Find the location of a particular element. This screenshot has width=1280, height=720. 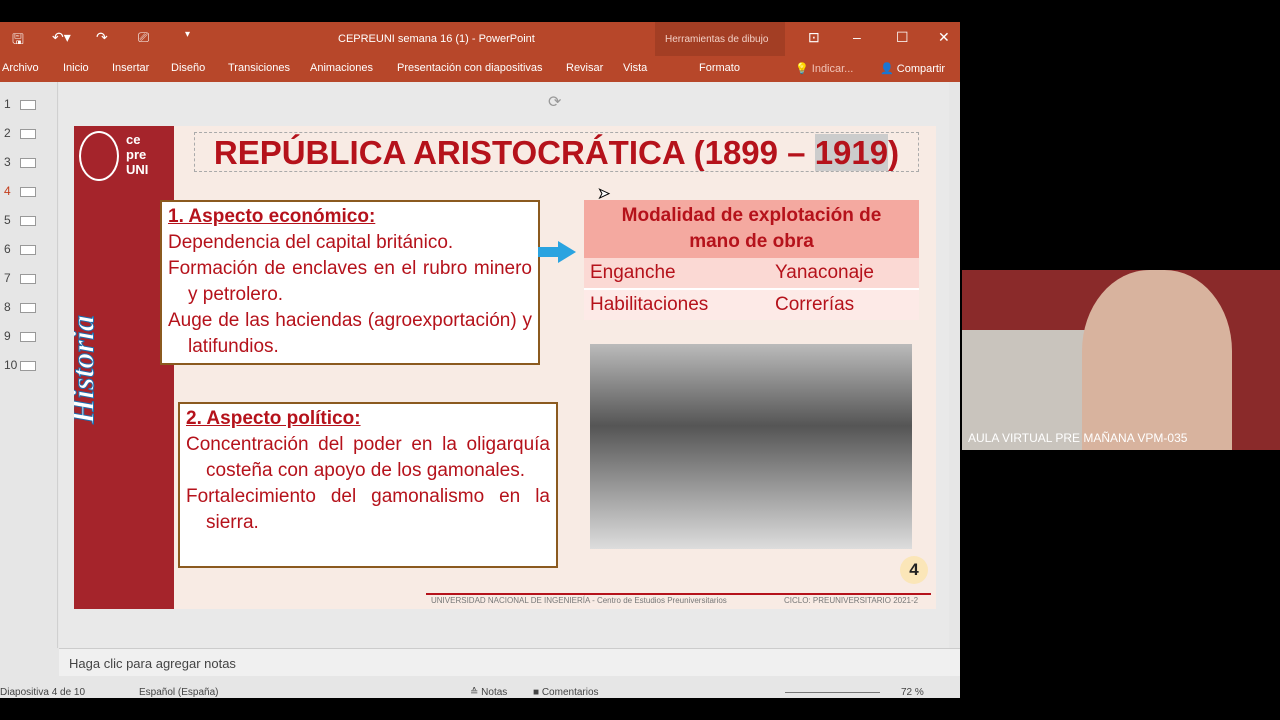

tab-archivo: Archivo is located at coordinates (20, 68).